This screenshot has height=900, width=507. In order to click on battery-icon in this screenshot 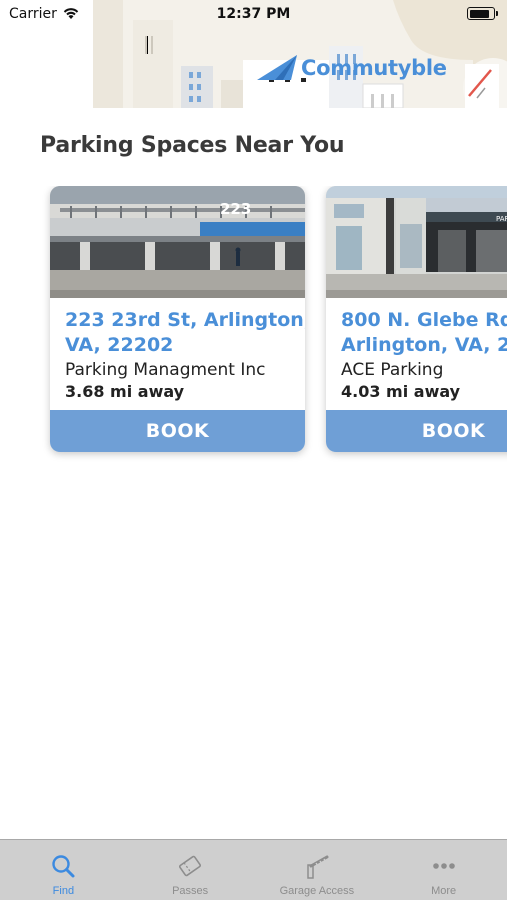, I will do `click(482, 13)`.